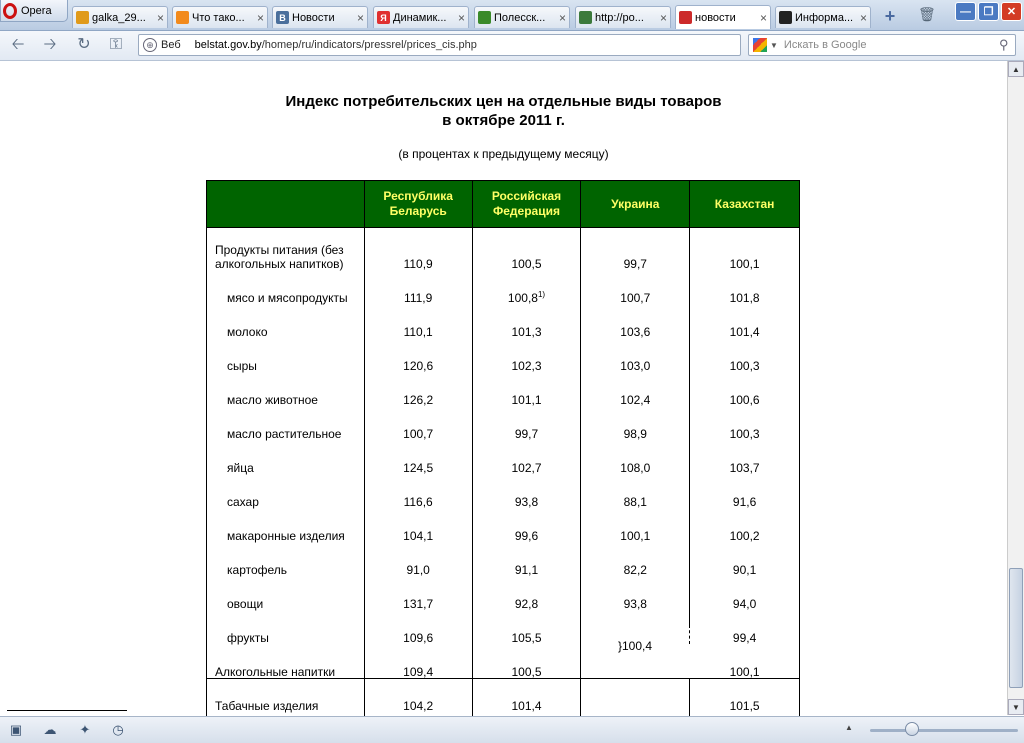 The image size is (1024, 743). I want to click on row-label: яйца, so click(285, 461).